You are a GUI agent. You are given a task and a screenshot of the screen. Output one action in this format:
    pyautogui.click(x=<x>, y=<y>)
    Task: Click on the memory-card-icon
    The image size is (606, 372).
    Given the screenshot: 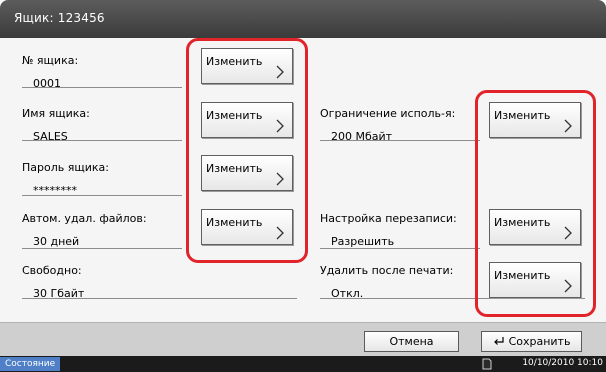 What is the action you would take?
    pyautogui.click(x=487, y=364)
    